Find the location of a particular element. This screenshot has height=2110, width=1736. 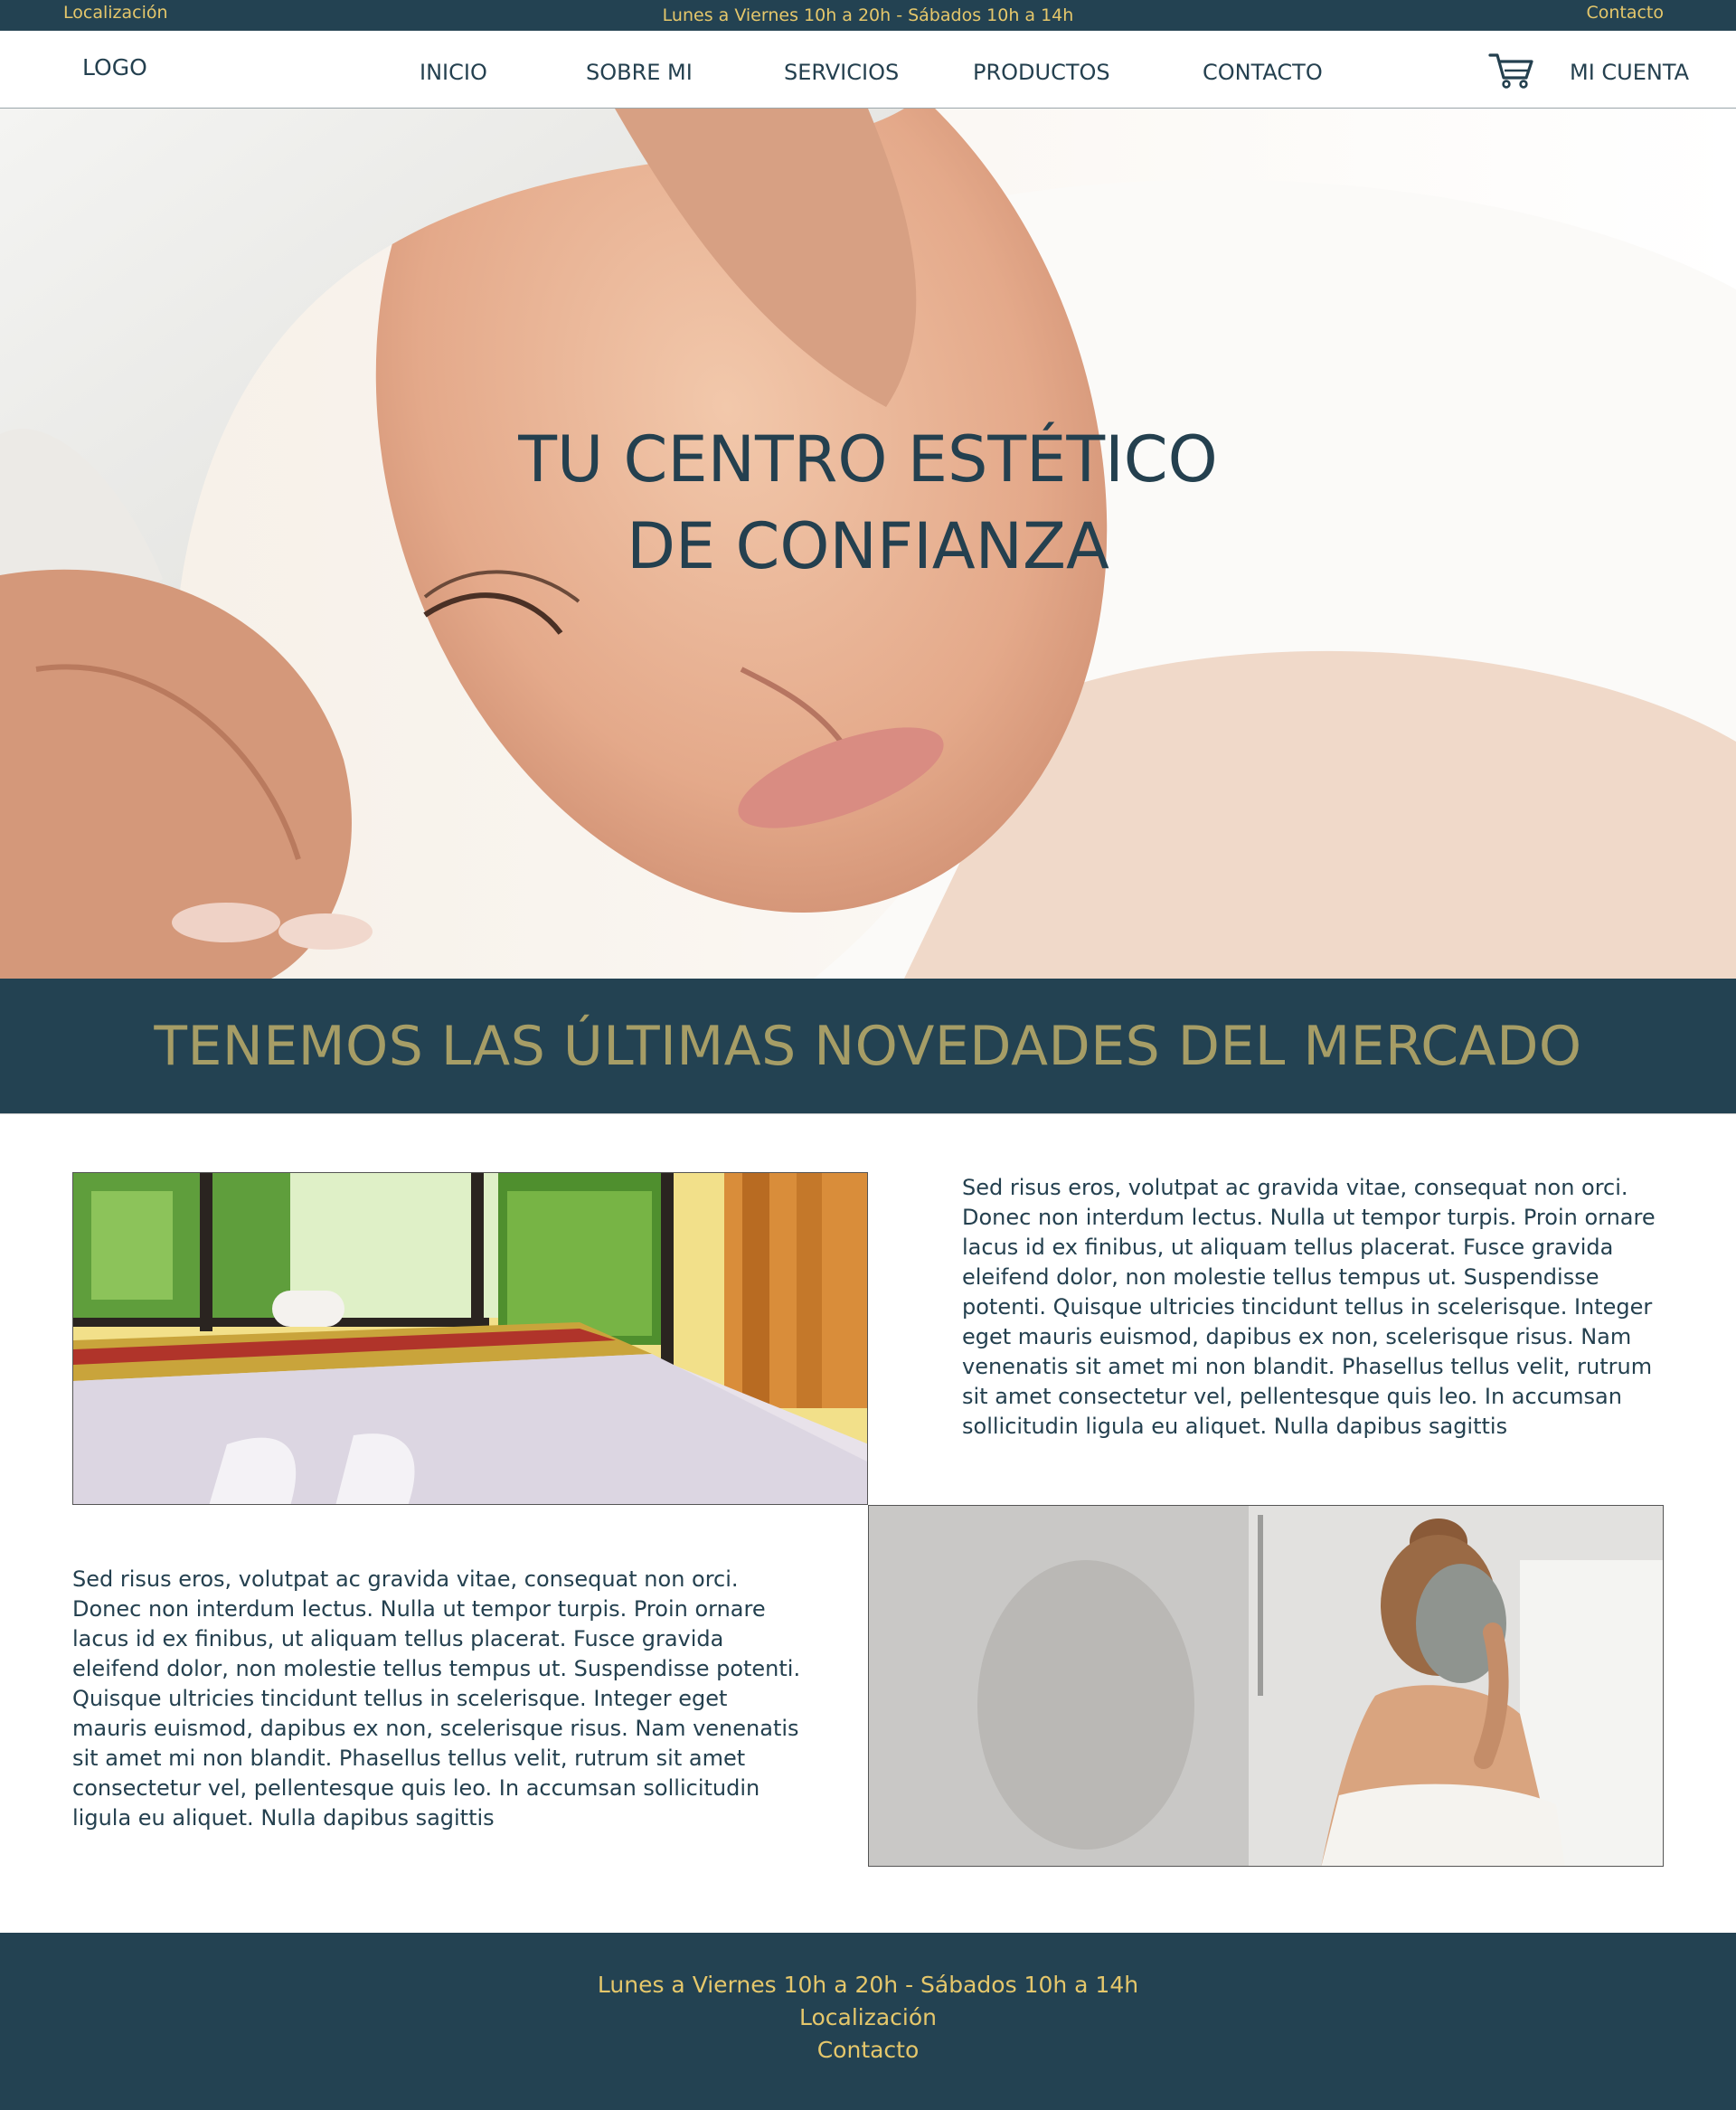

spa-room-photo is located at coordinates (470, 1338).